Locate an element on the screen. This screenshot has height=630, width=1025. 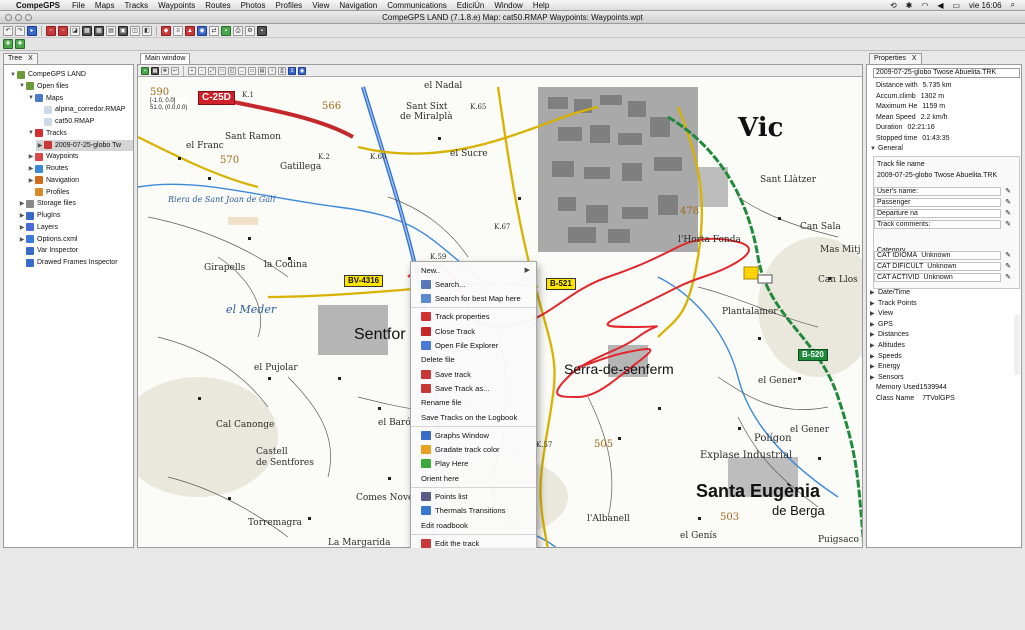
property-group: ▶ Sensors is located at coordinates (887, 377).